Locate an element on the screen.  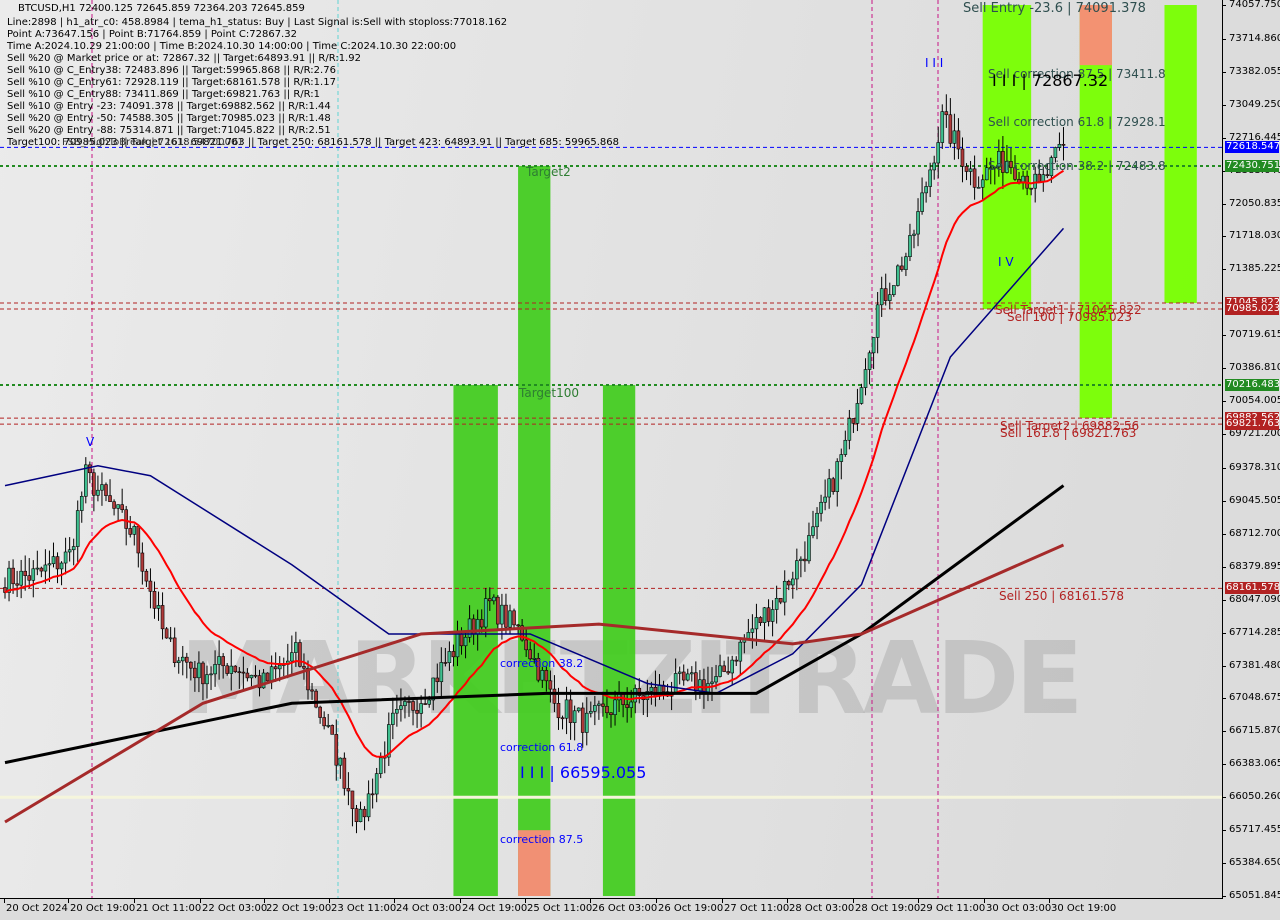
time-tick-label: 28 Oct 19:00 is located at coordinates (888, 908).